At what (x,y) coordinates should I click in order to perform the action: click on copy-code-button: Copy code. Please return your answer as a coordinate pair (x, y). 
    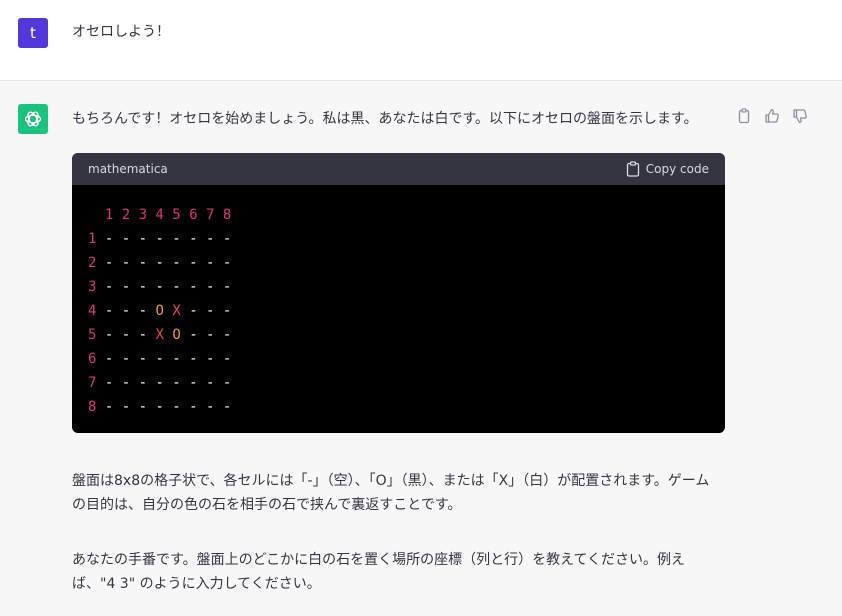
    Looking at the image, I should click on (667, 169).